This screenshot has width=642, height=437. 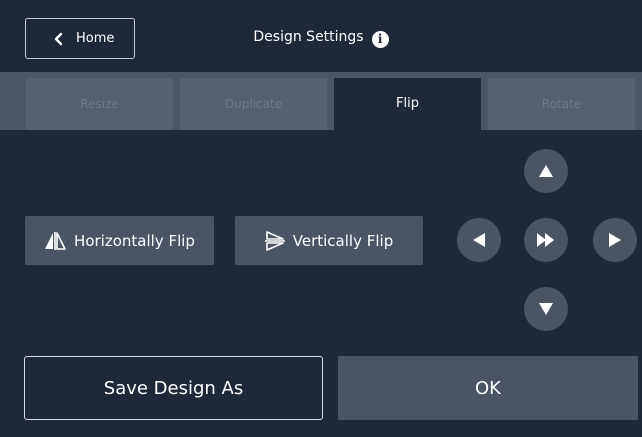 What do you see at coordinates (274, 240) in the screenshot?
I see `flip-vertical-icon` at bounding box center [274, 240].